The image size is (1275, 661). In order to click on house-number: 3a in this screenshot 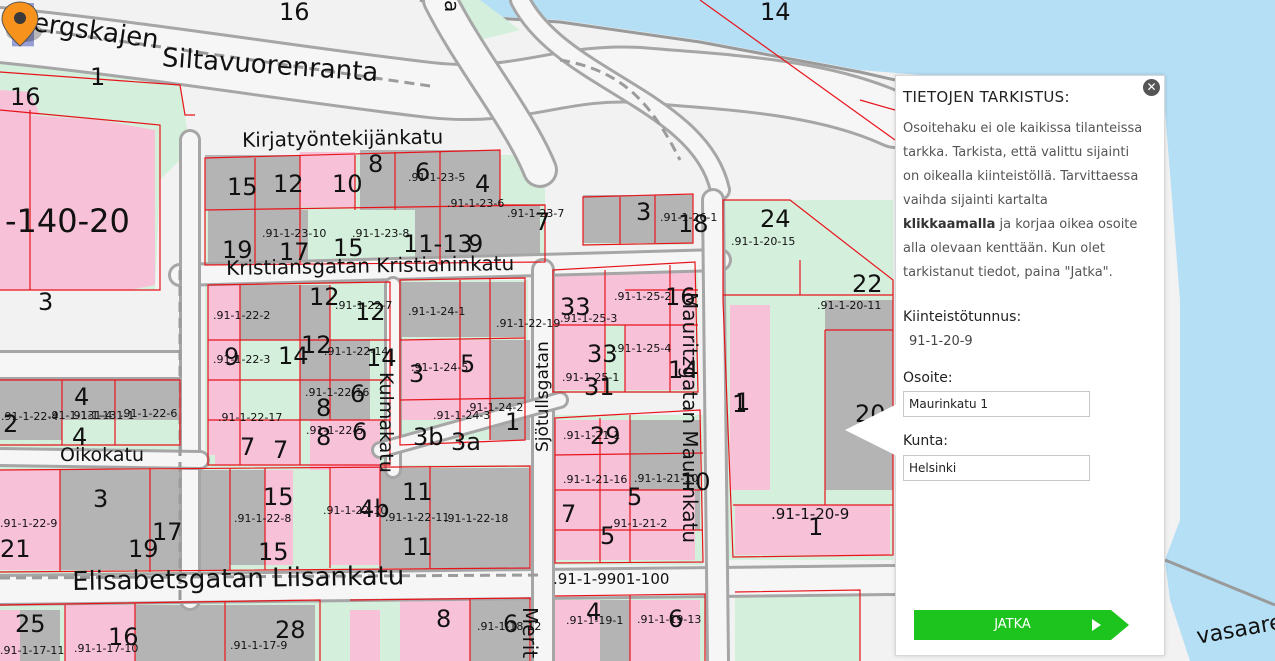, I will do `click(466, 442)`.